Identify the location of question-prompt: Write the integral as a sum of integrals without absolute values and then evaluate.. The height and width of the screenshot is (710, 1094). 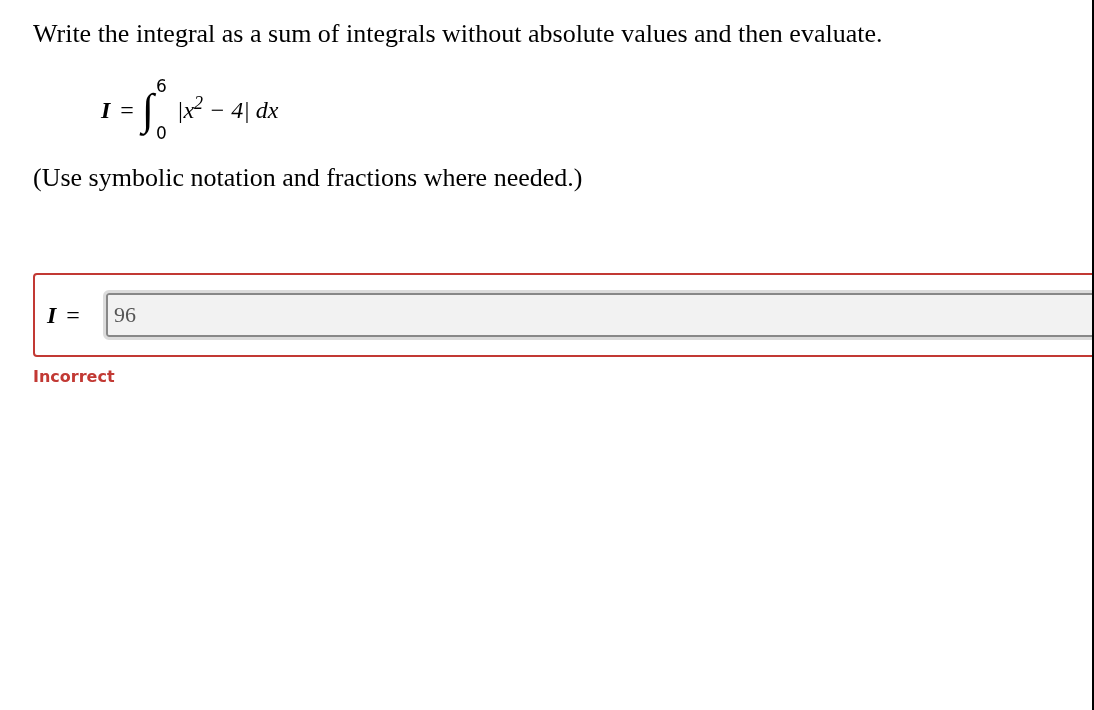
(458, 34).